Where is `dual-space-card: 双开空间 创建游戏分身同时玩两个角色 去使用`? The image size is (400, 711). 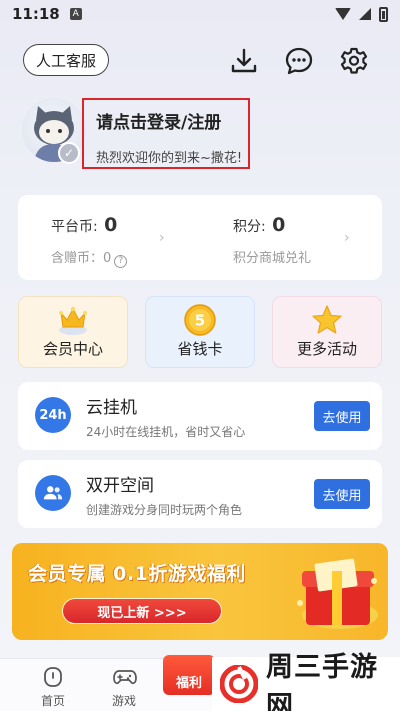 dual-space-card: 双开空间 创建游戏分身同时玩两个角色 去使用 is located at coordinates (200, 494).